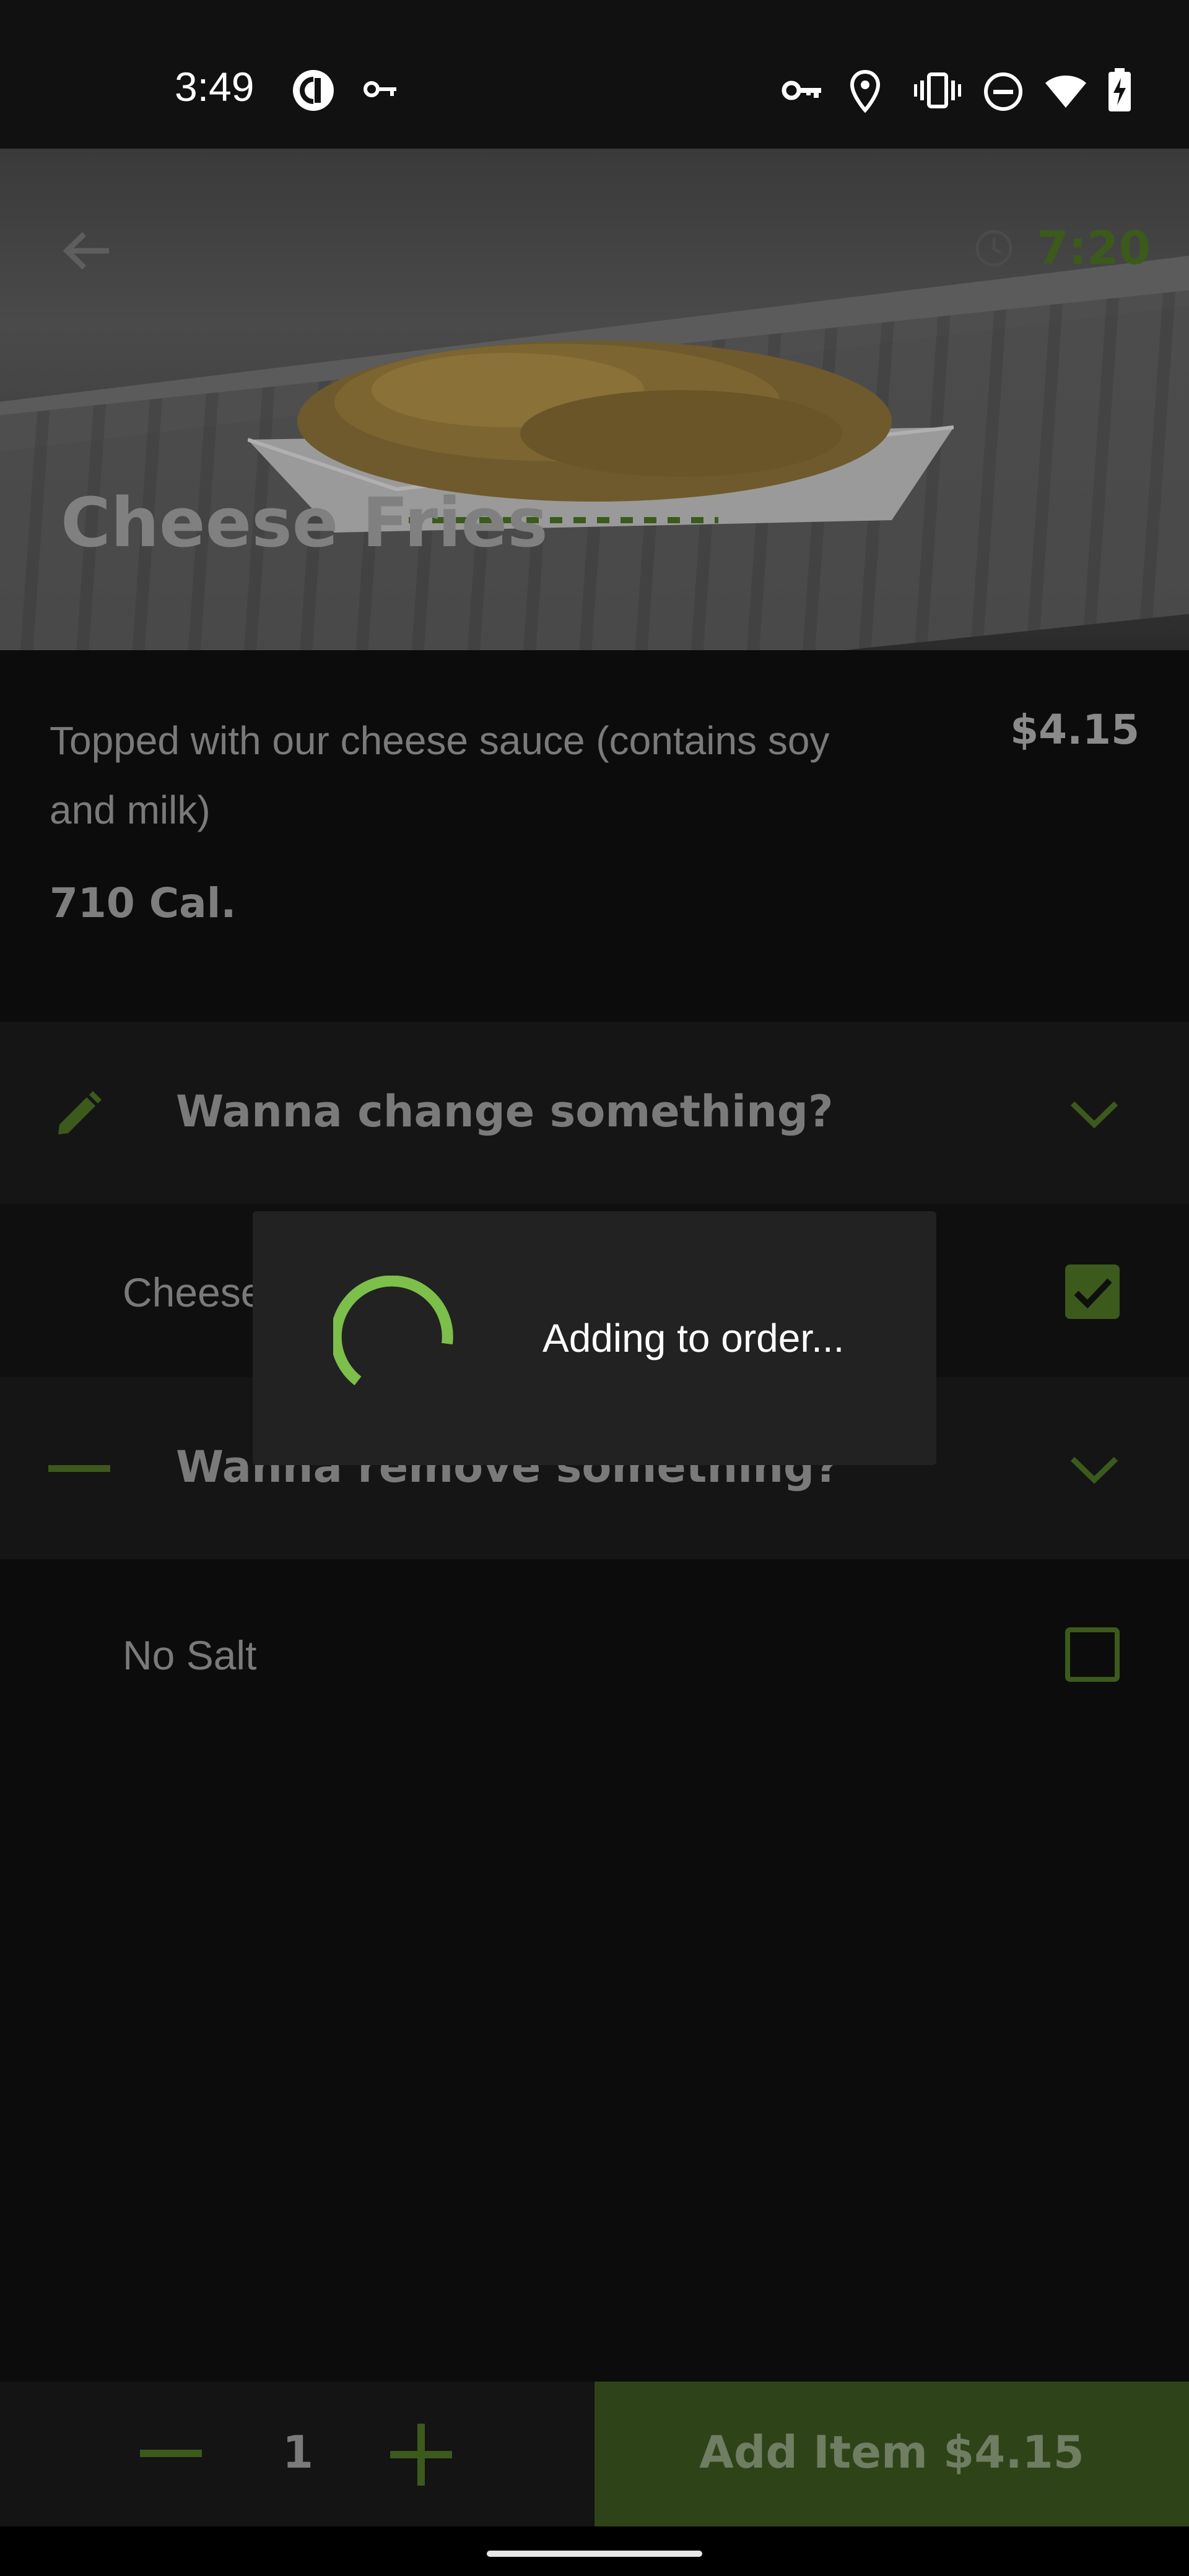 The height and width of the screenshot is (2576, 1189). What do you see at coordinates (594, 2554) in the screenshot?
I see `home-gesture-pill` at bounding box center [594, 2554].